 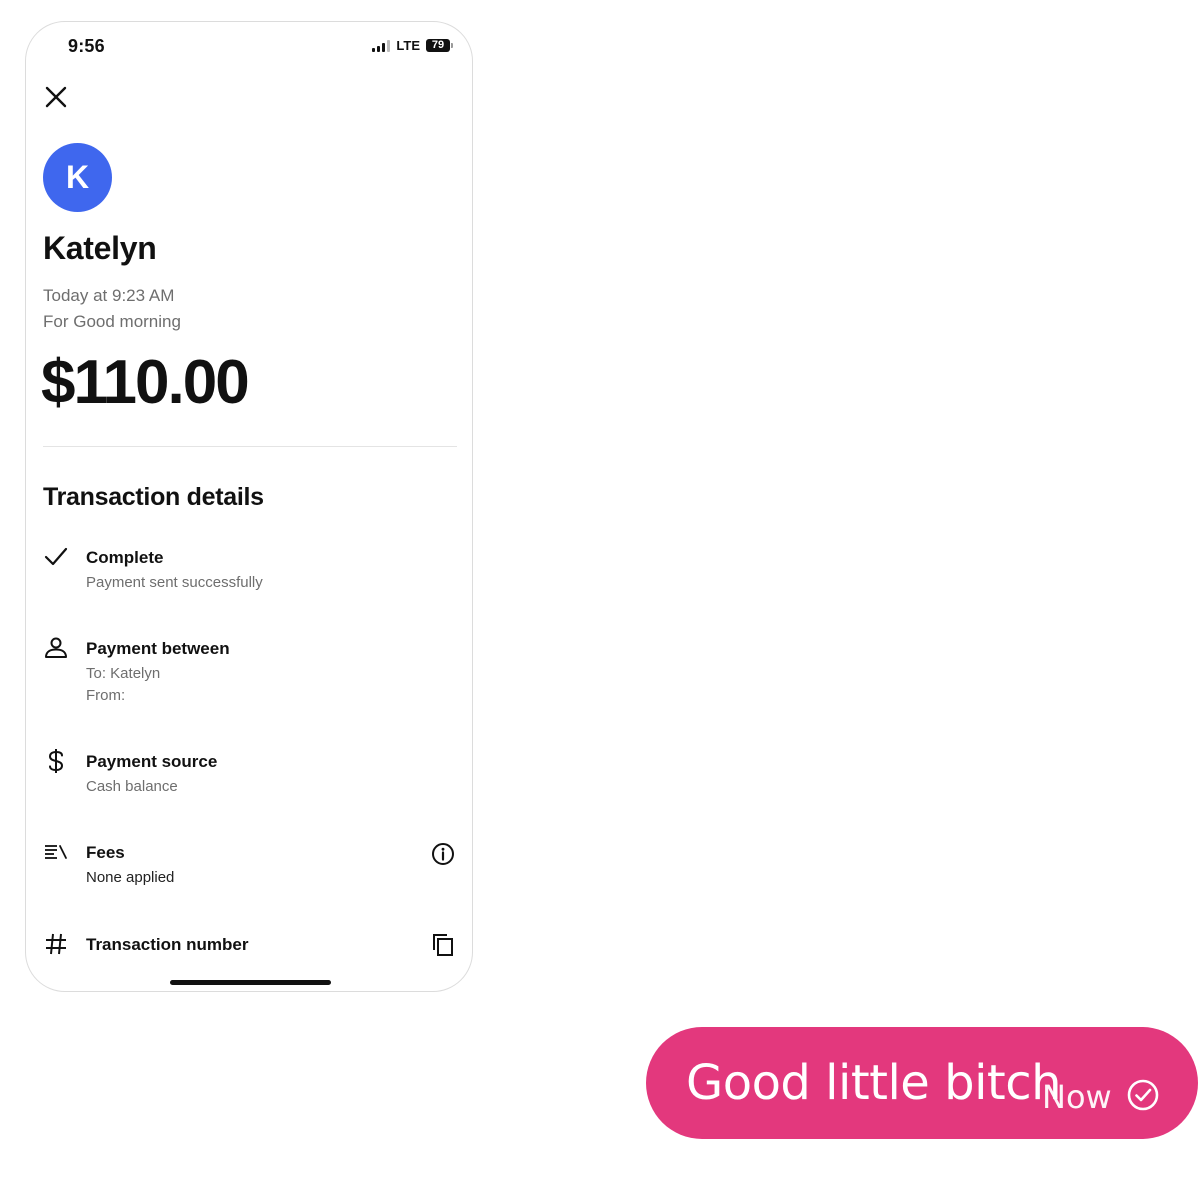 I want to click on copy-button, so click(x=443, y=945).